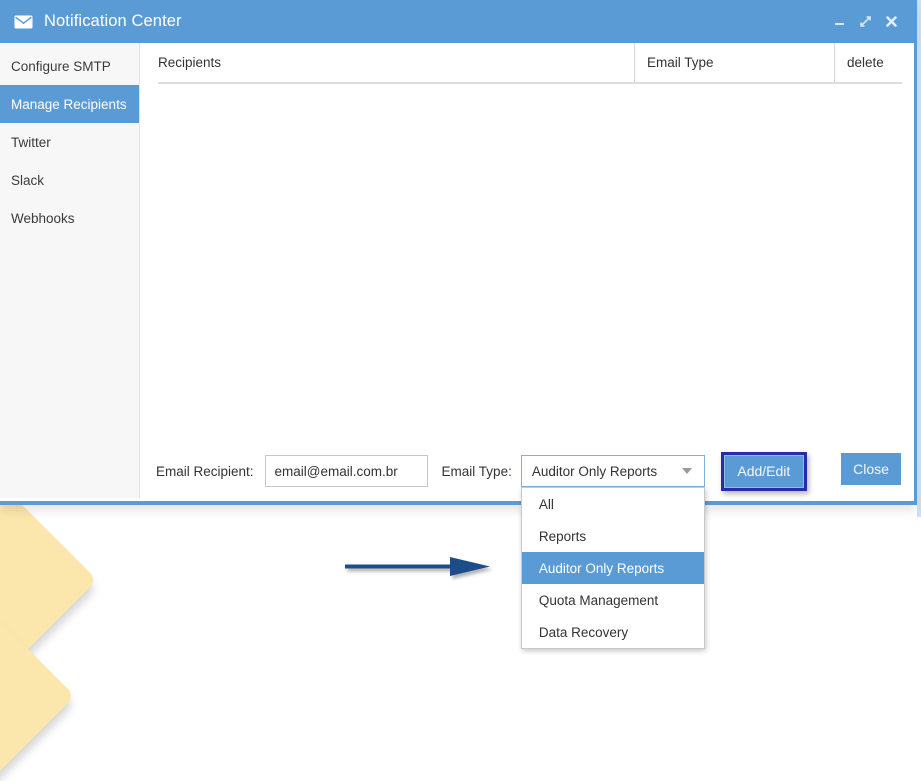 The width and height of the screenshot is (921, 781). I want to click on column-header-delete: delete, so click(868, 63).